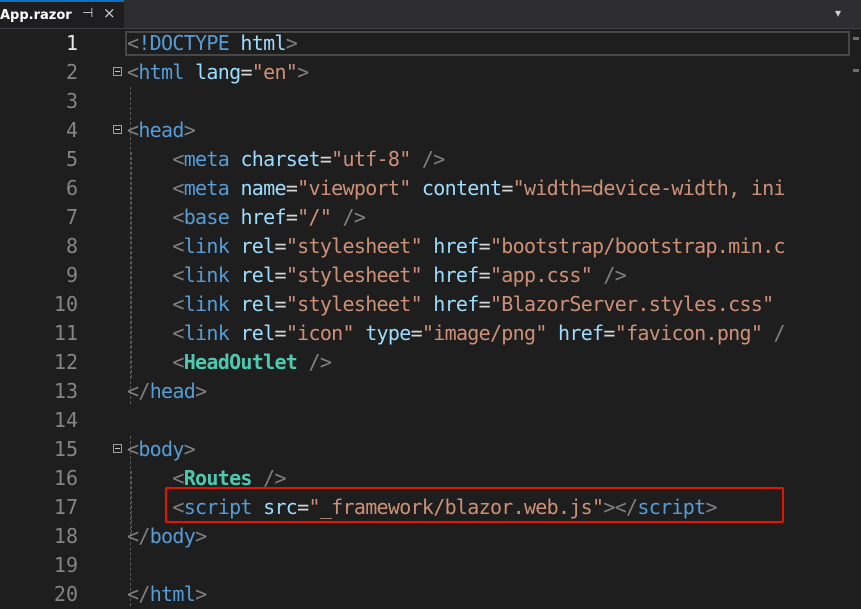 The height and width of the screenshot is (609, 861). What do you see at coordinates (65, 565) in the screenshot?
I see `line-number: 19` at bounding box center [65, 565].